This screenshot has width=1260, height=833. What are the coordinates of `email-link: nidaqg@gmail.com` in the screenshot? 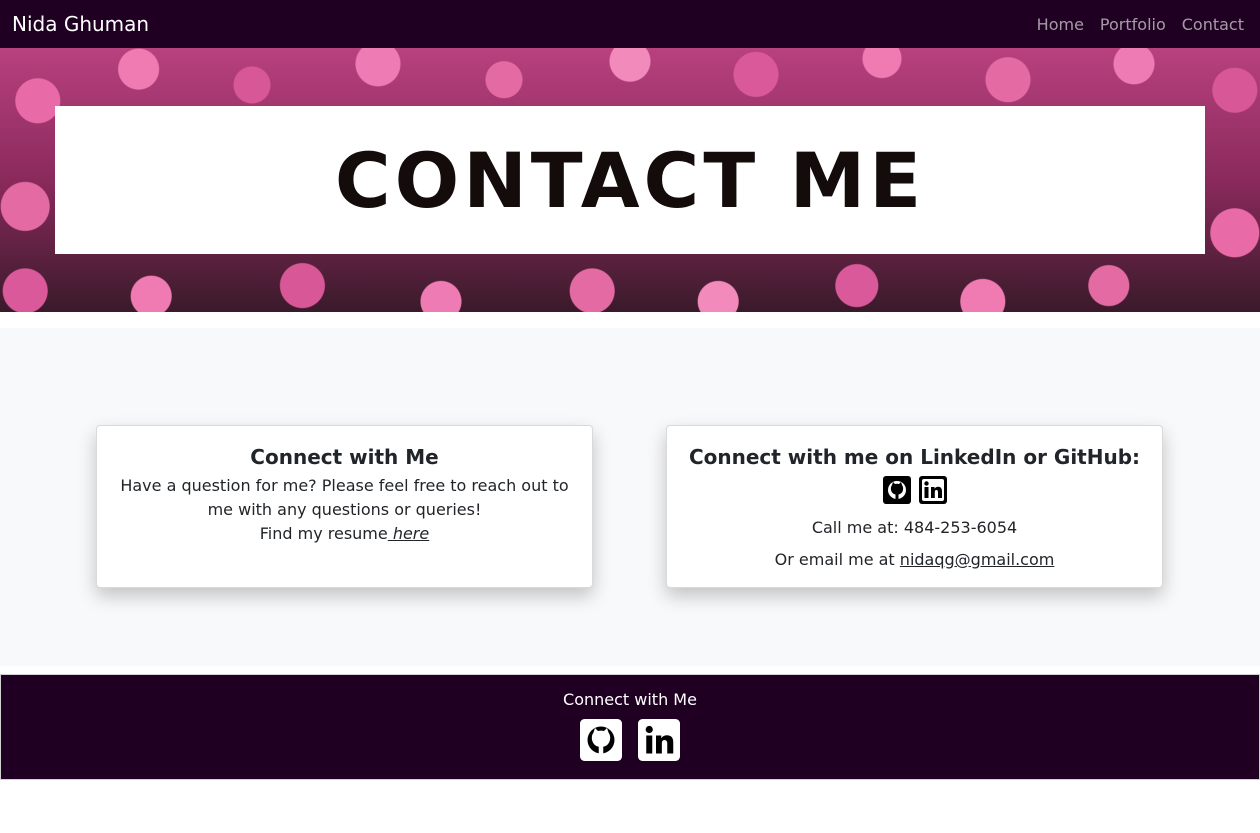 It's located at (977, 559).